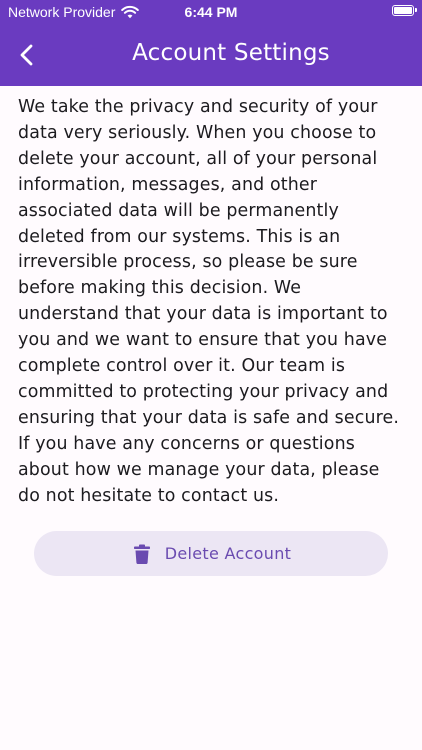 The height and width of the screenshot is (750, 422). What do you see at coordinates (404, 10) in the screenshot?
I see `battery-icon` at bounding box center [404, 10].